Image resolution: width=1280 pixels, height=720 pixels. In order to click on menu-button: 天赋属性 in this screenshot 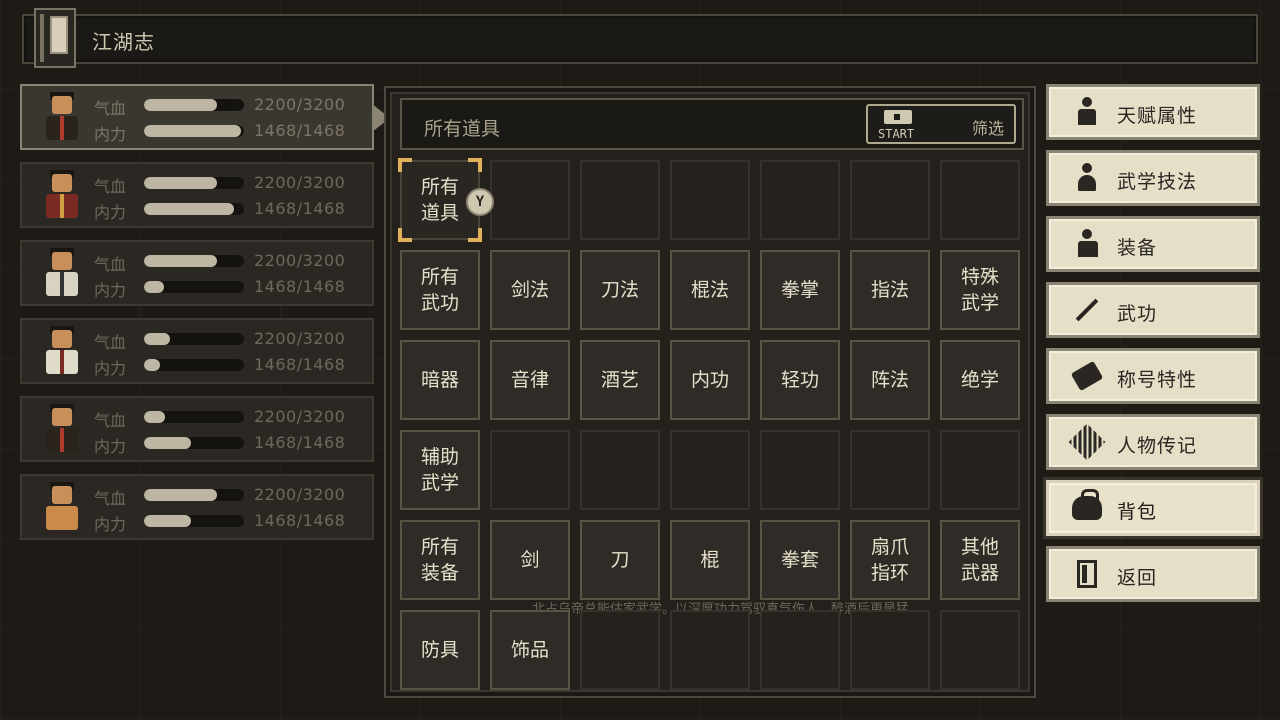, I will do `click(1153, 112)`.